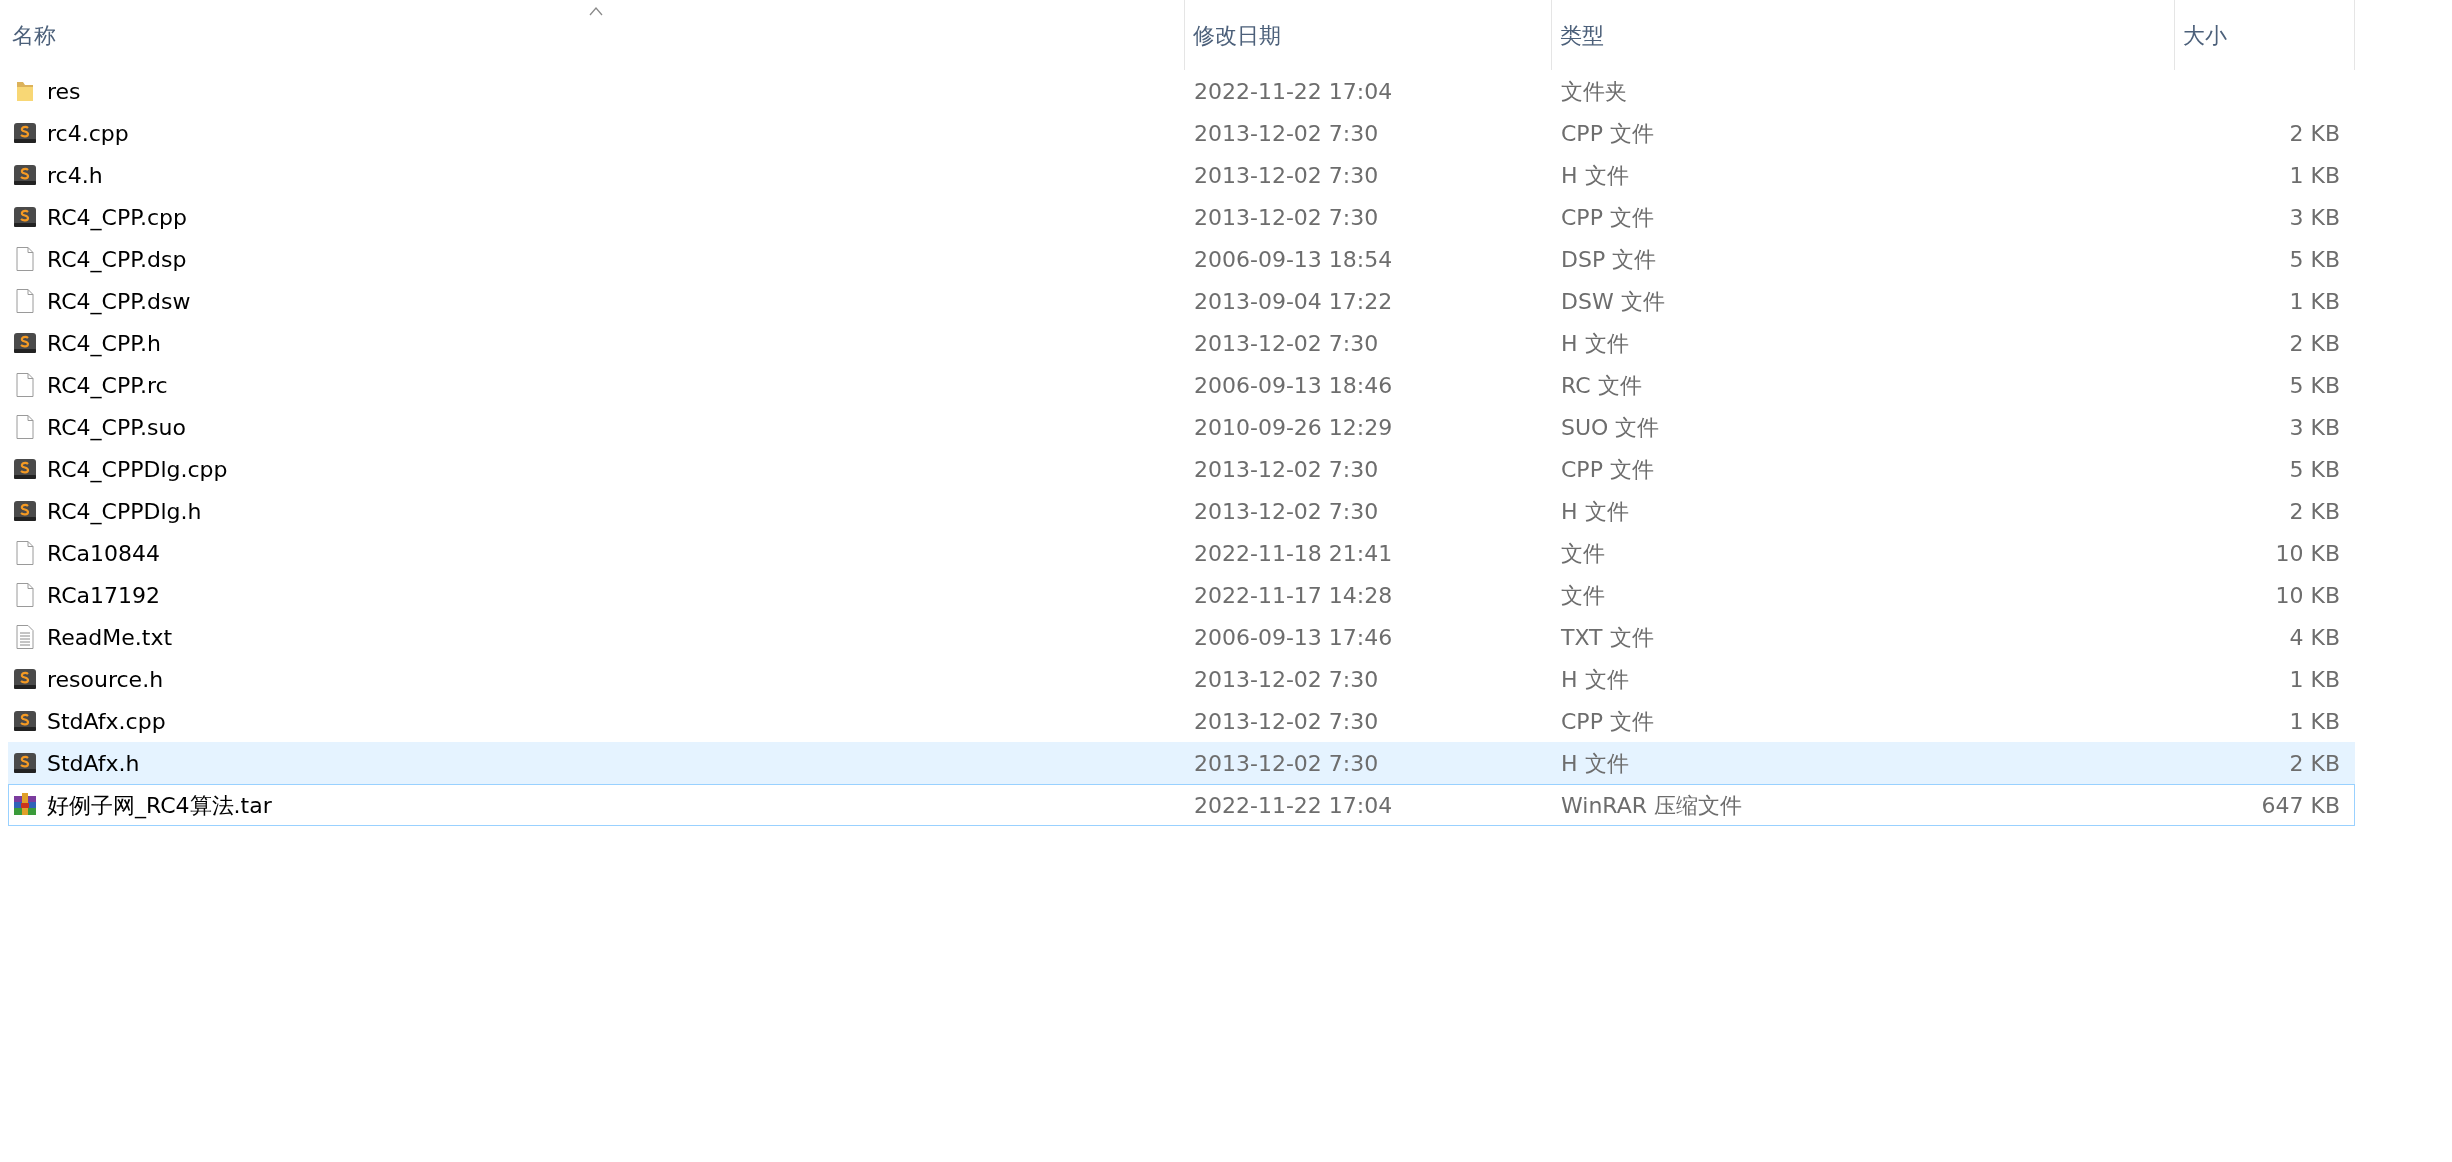 This screenshot has height=1162, width=2452. I want to click on file-size: 1 KB, so click(2314, 721).